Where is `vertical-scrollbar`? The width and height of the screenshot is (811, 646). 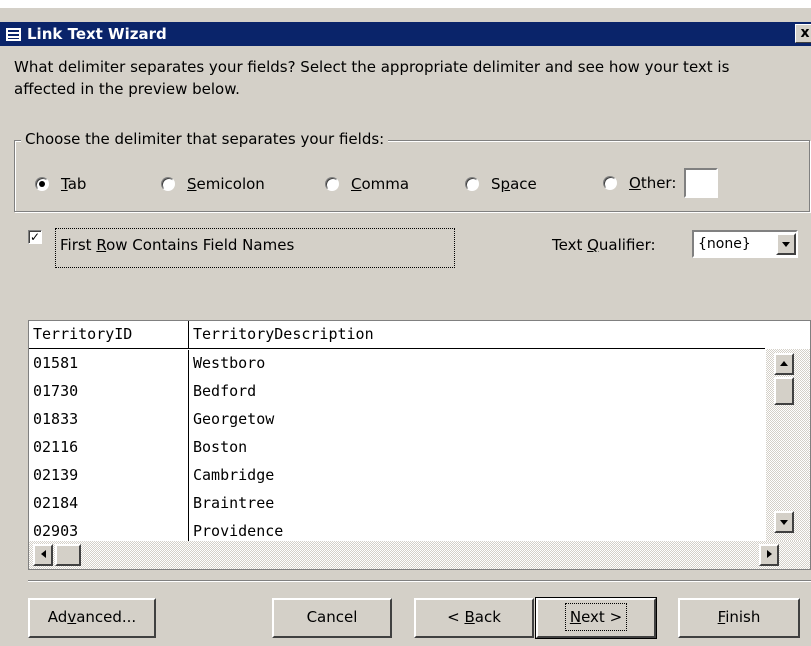
vertical-scrollbar is located at coordinates (788, 446).